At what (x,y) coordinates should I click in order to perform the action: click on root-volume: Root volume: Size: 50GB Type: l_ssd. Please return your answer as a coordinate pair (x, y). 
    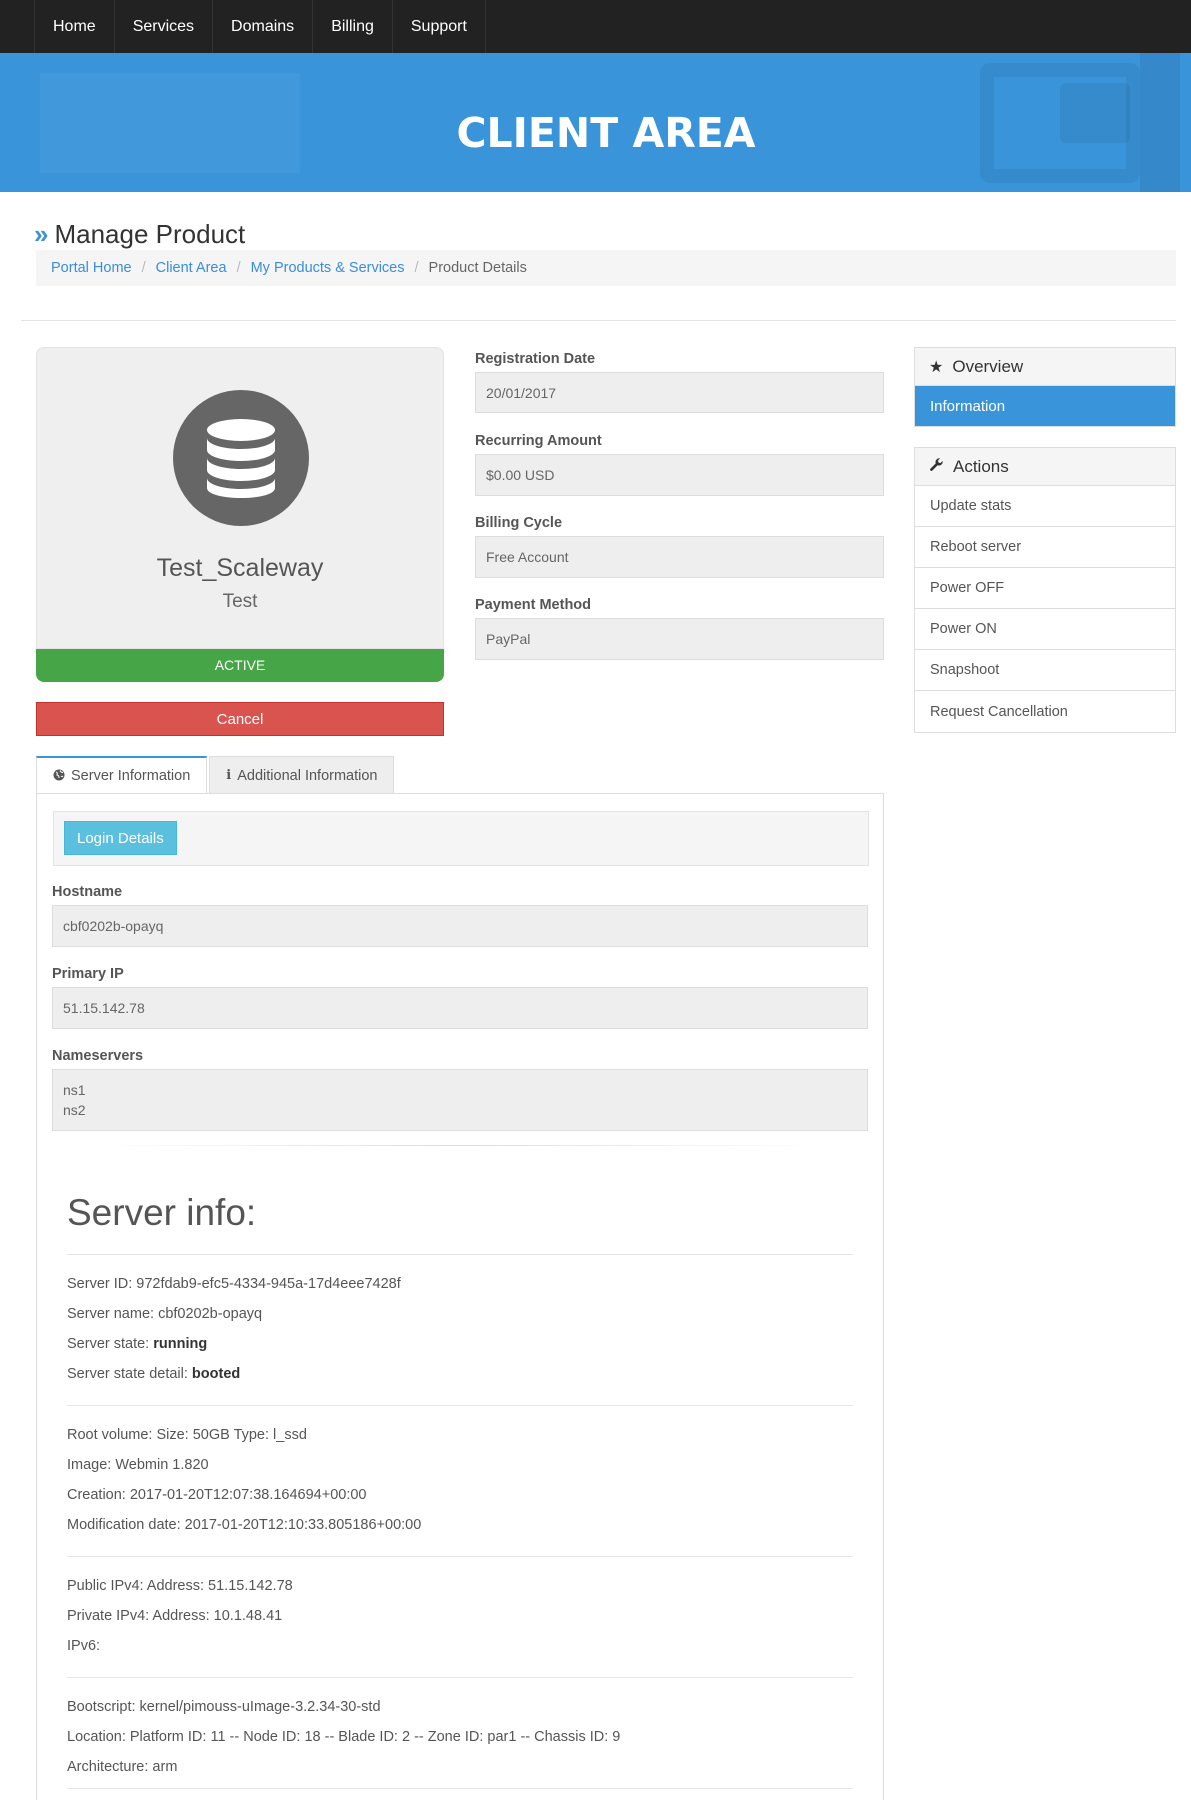
    Looking at the image, I should click on (187, 1435).